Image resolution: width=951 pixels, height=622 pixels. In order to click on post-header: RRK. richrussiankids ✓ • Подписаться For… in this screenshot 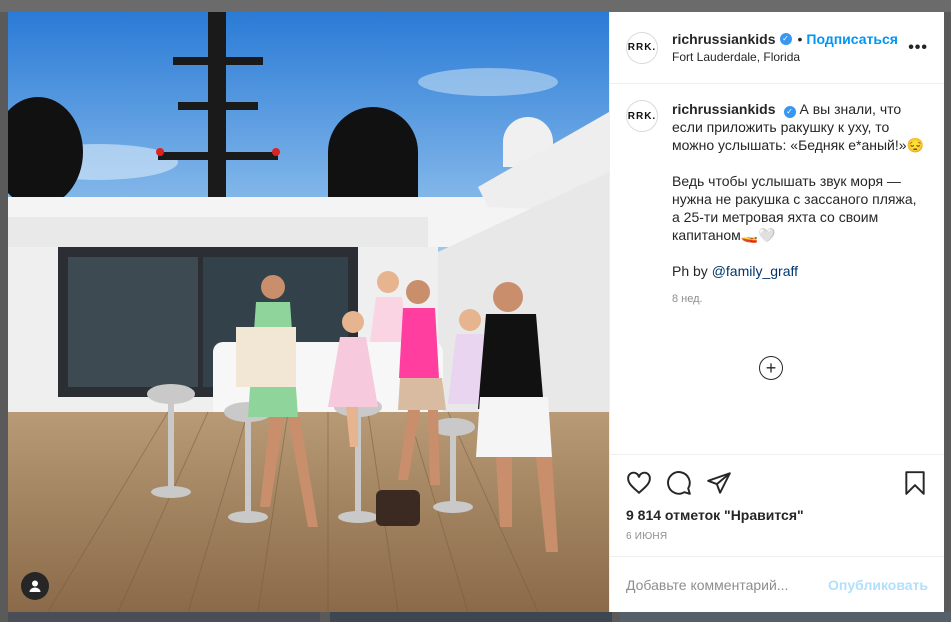, I will do `click(777, 48)`.